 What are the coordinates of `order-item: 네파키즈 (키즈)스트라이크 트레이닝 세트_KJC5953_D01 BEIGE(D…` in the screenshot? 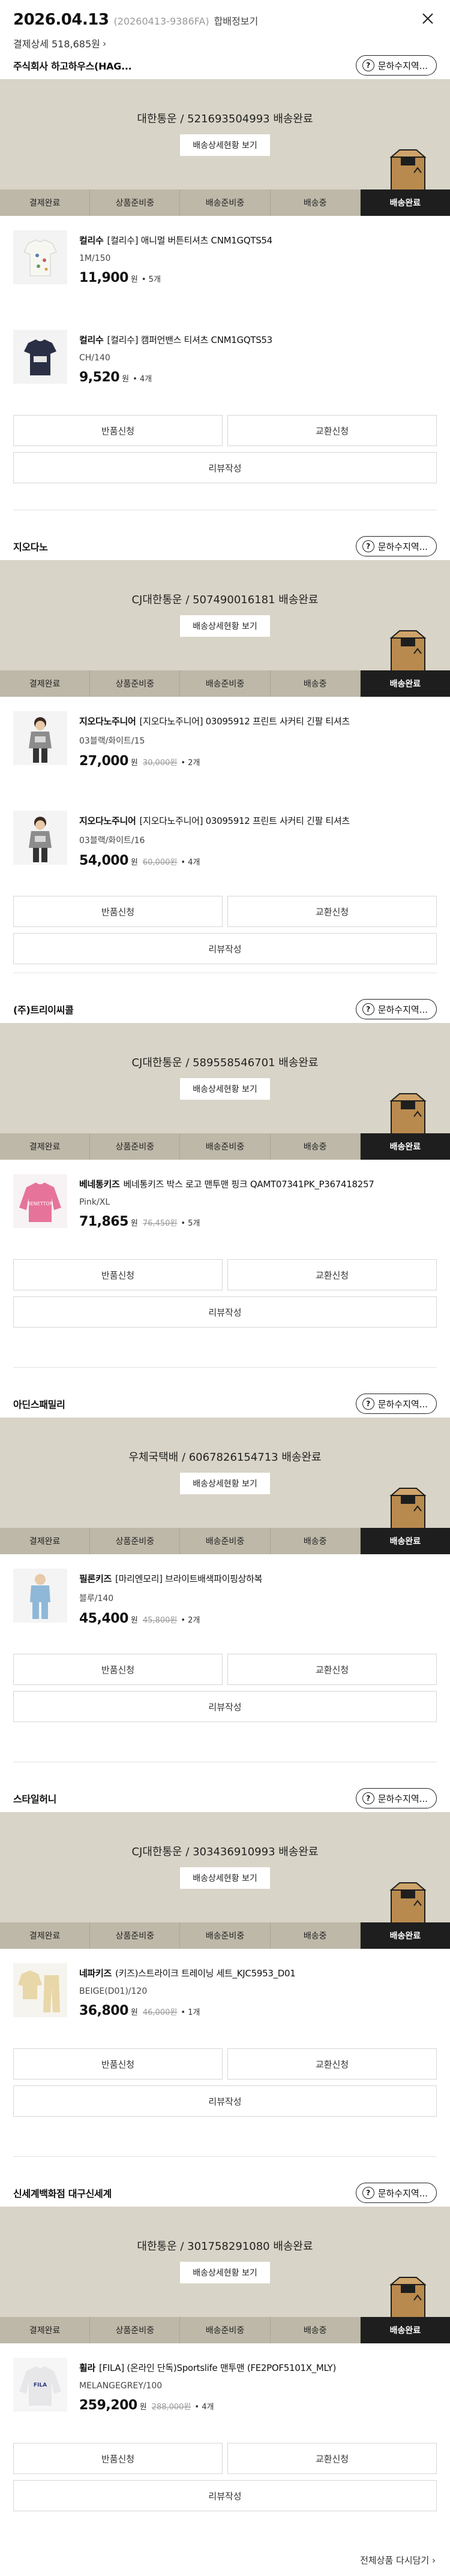 It's located at (225, 1999).